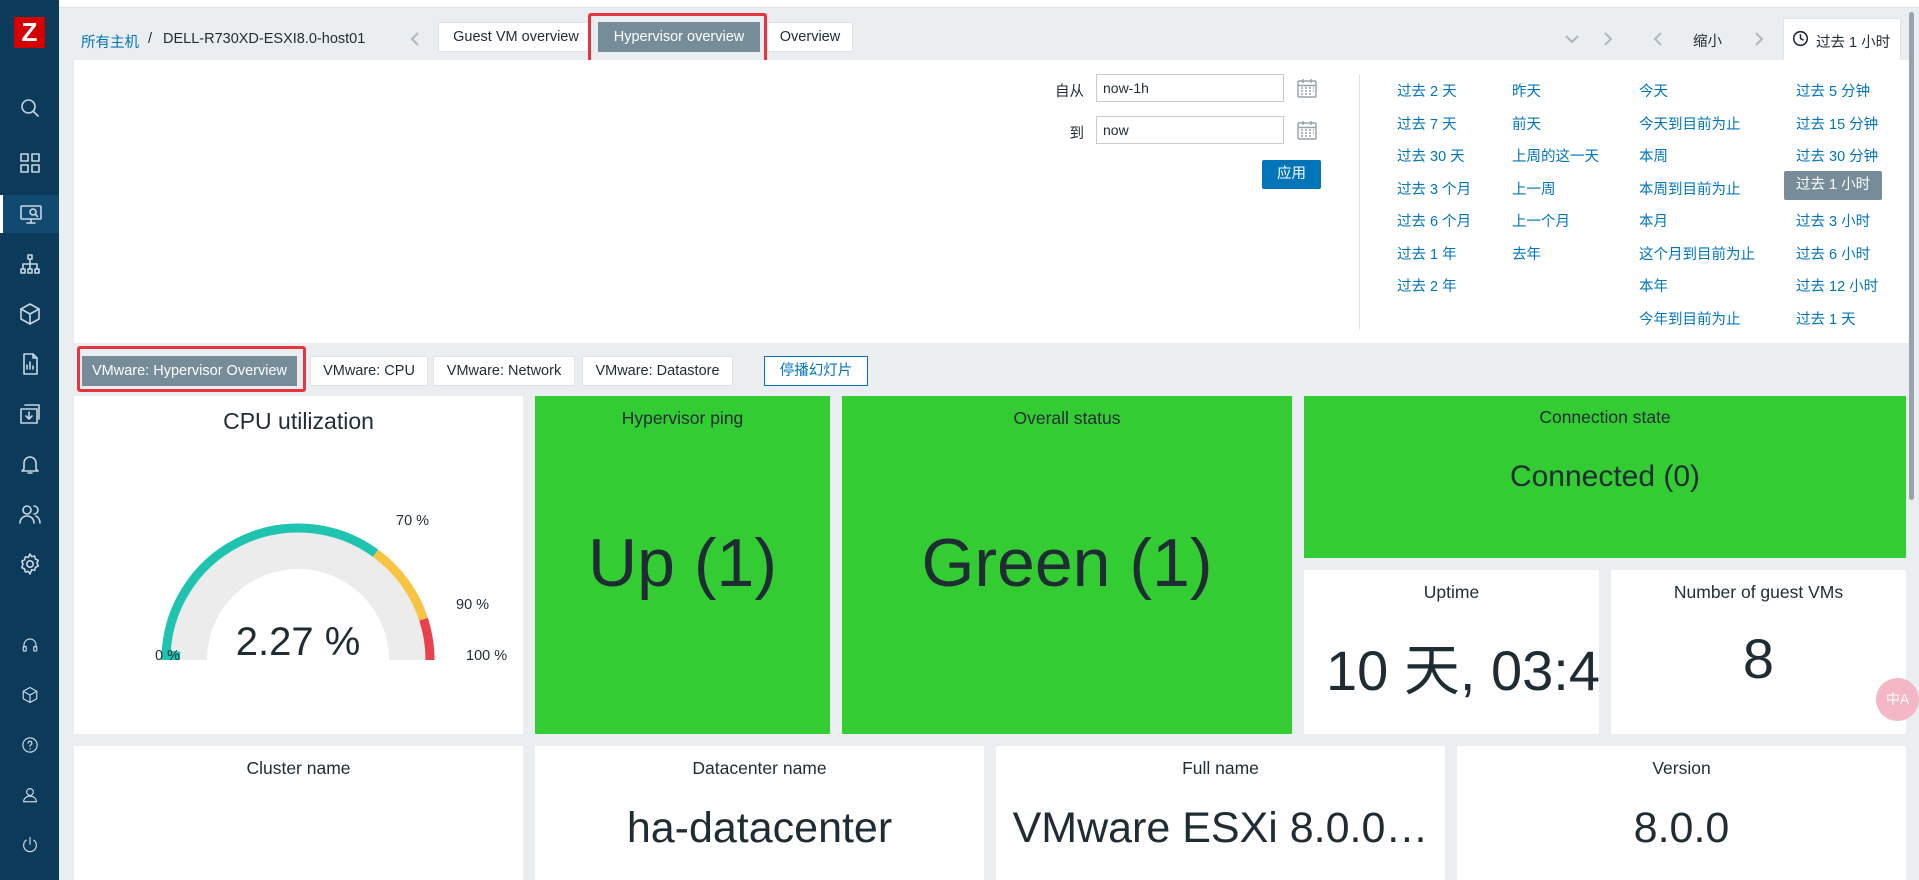 The image size is (1919, 880). What do you see at coordinates (30, 795) in the screenshot?
I see `user-settings-icon` at bounding box center [30, 795].